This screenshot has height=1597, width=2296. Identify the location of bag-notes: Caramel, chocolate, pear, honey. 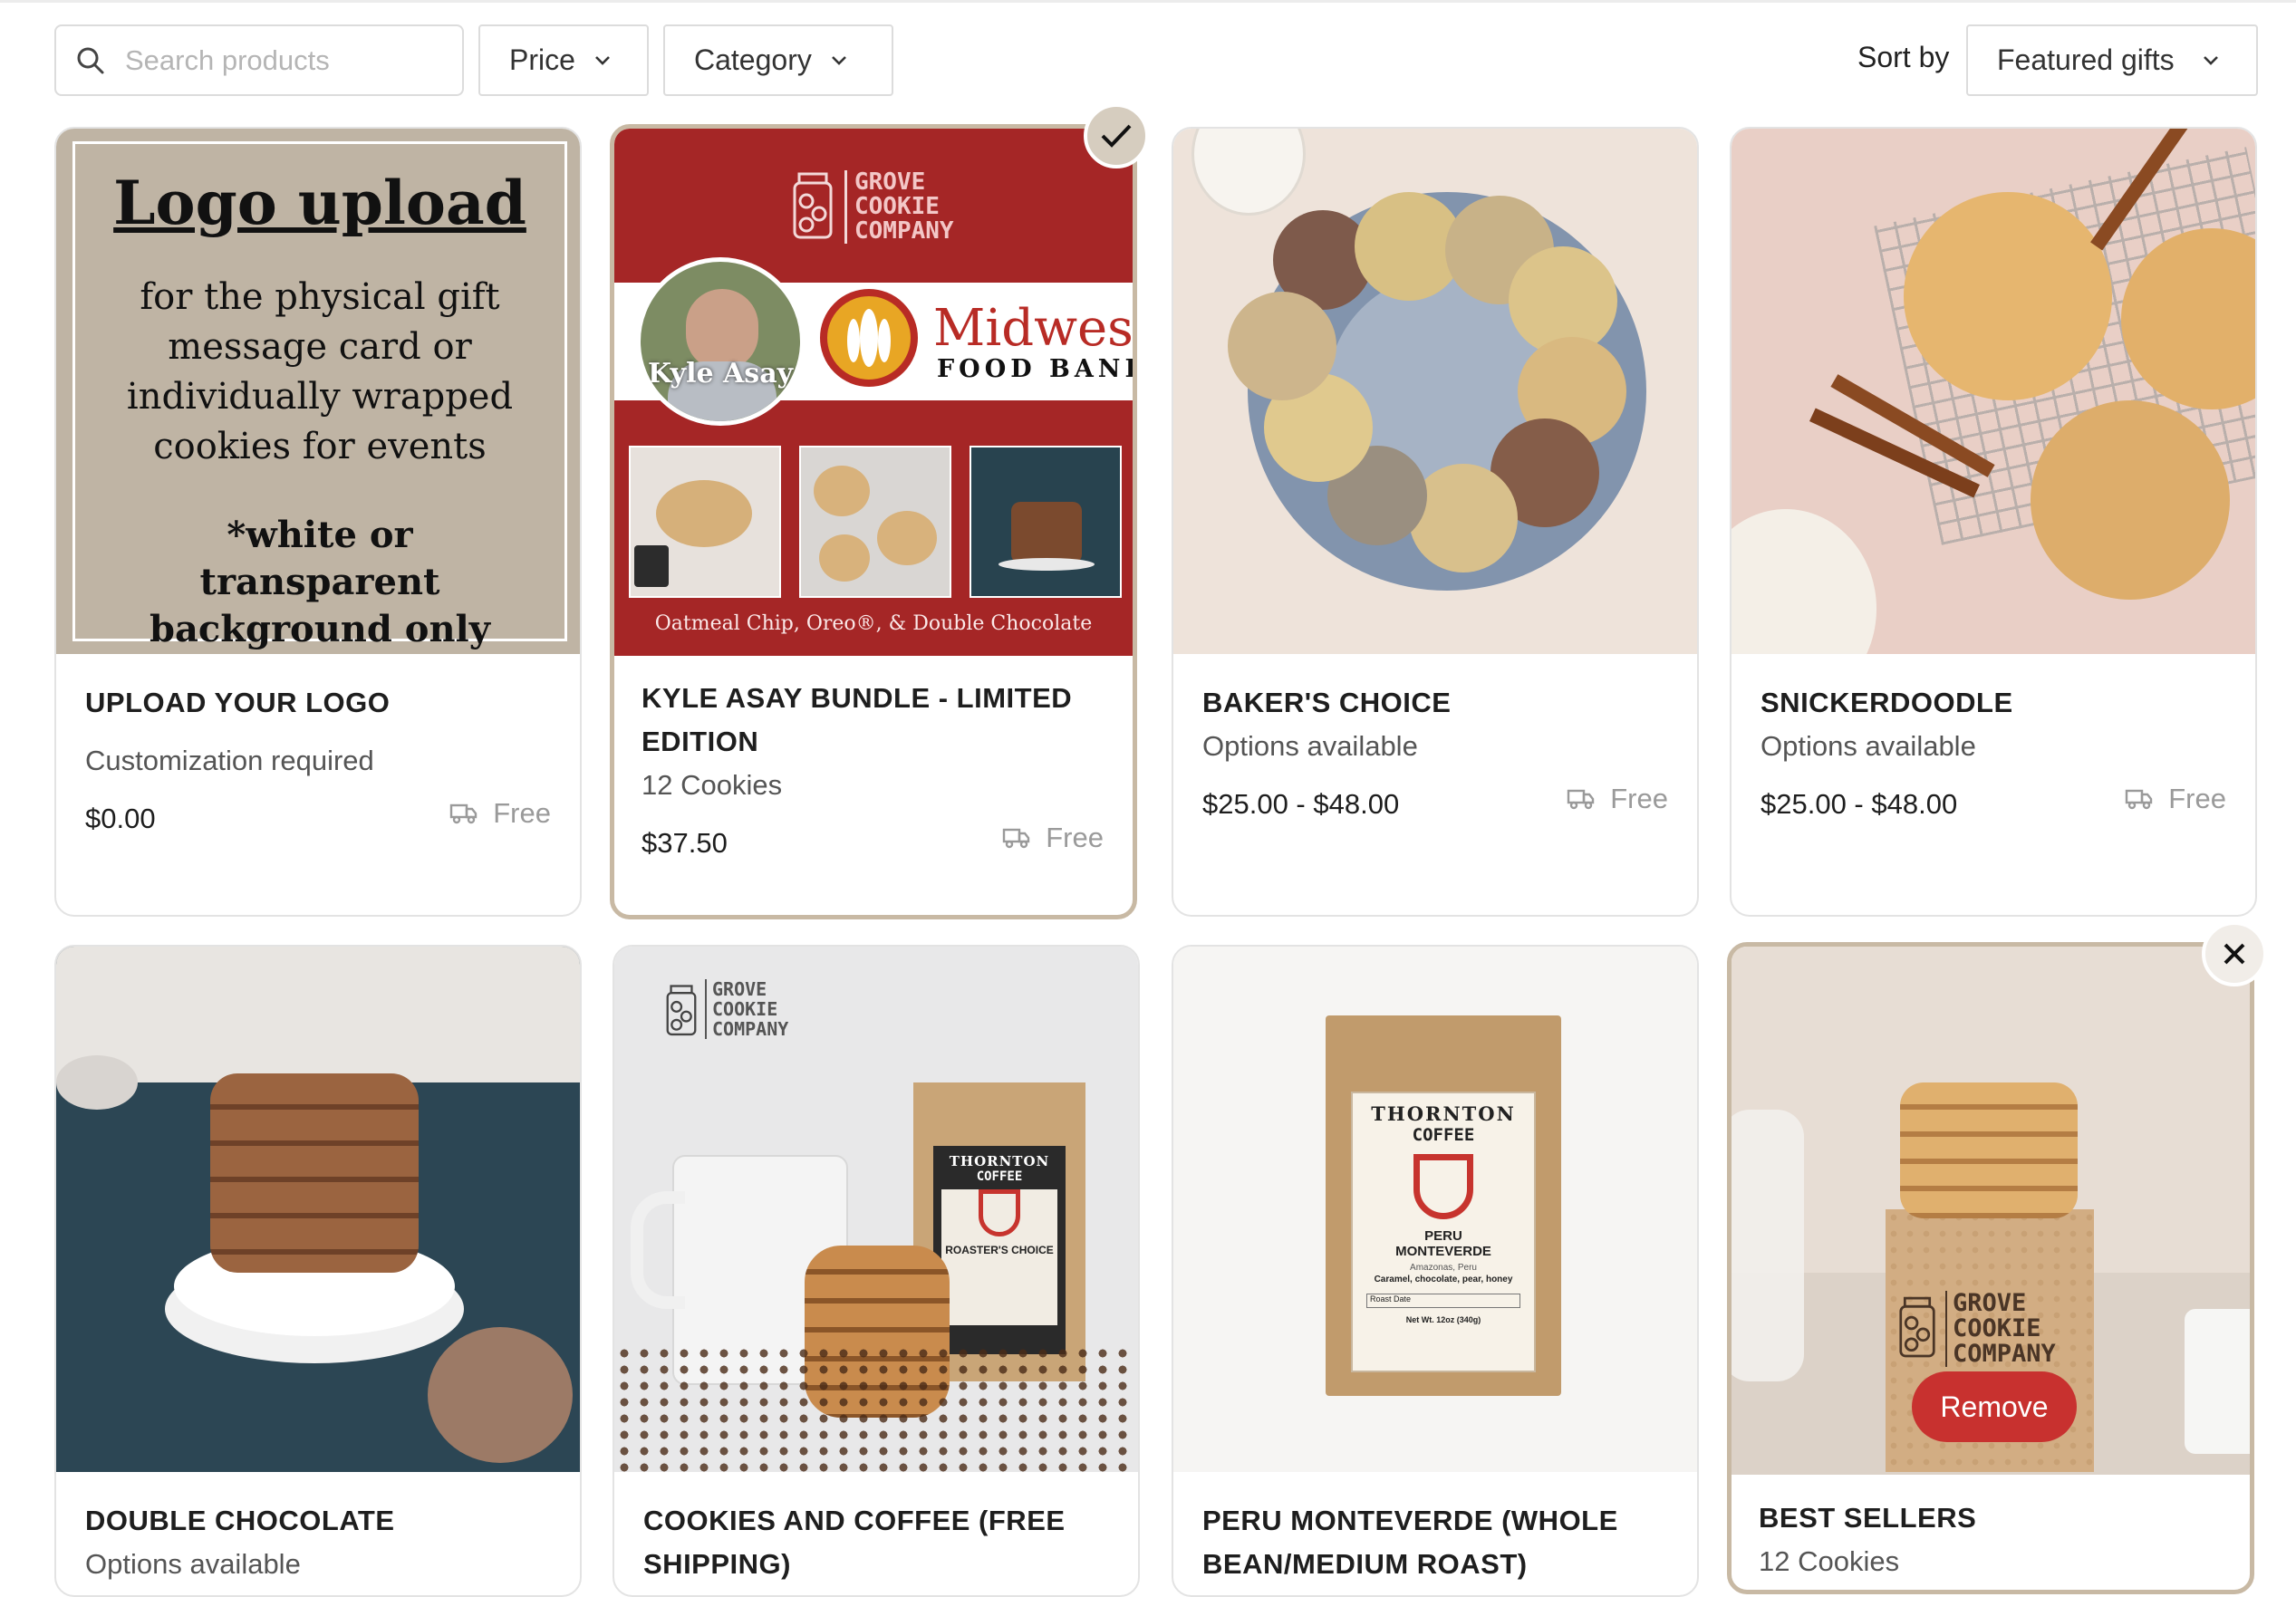
(1444, 1279).